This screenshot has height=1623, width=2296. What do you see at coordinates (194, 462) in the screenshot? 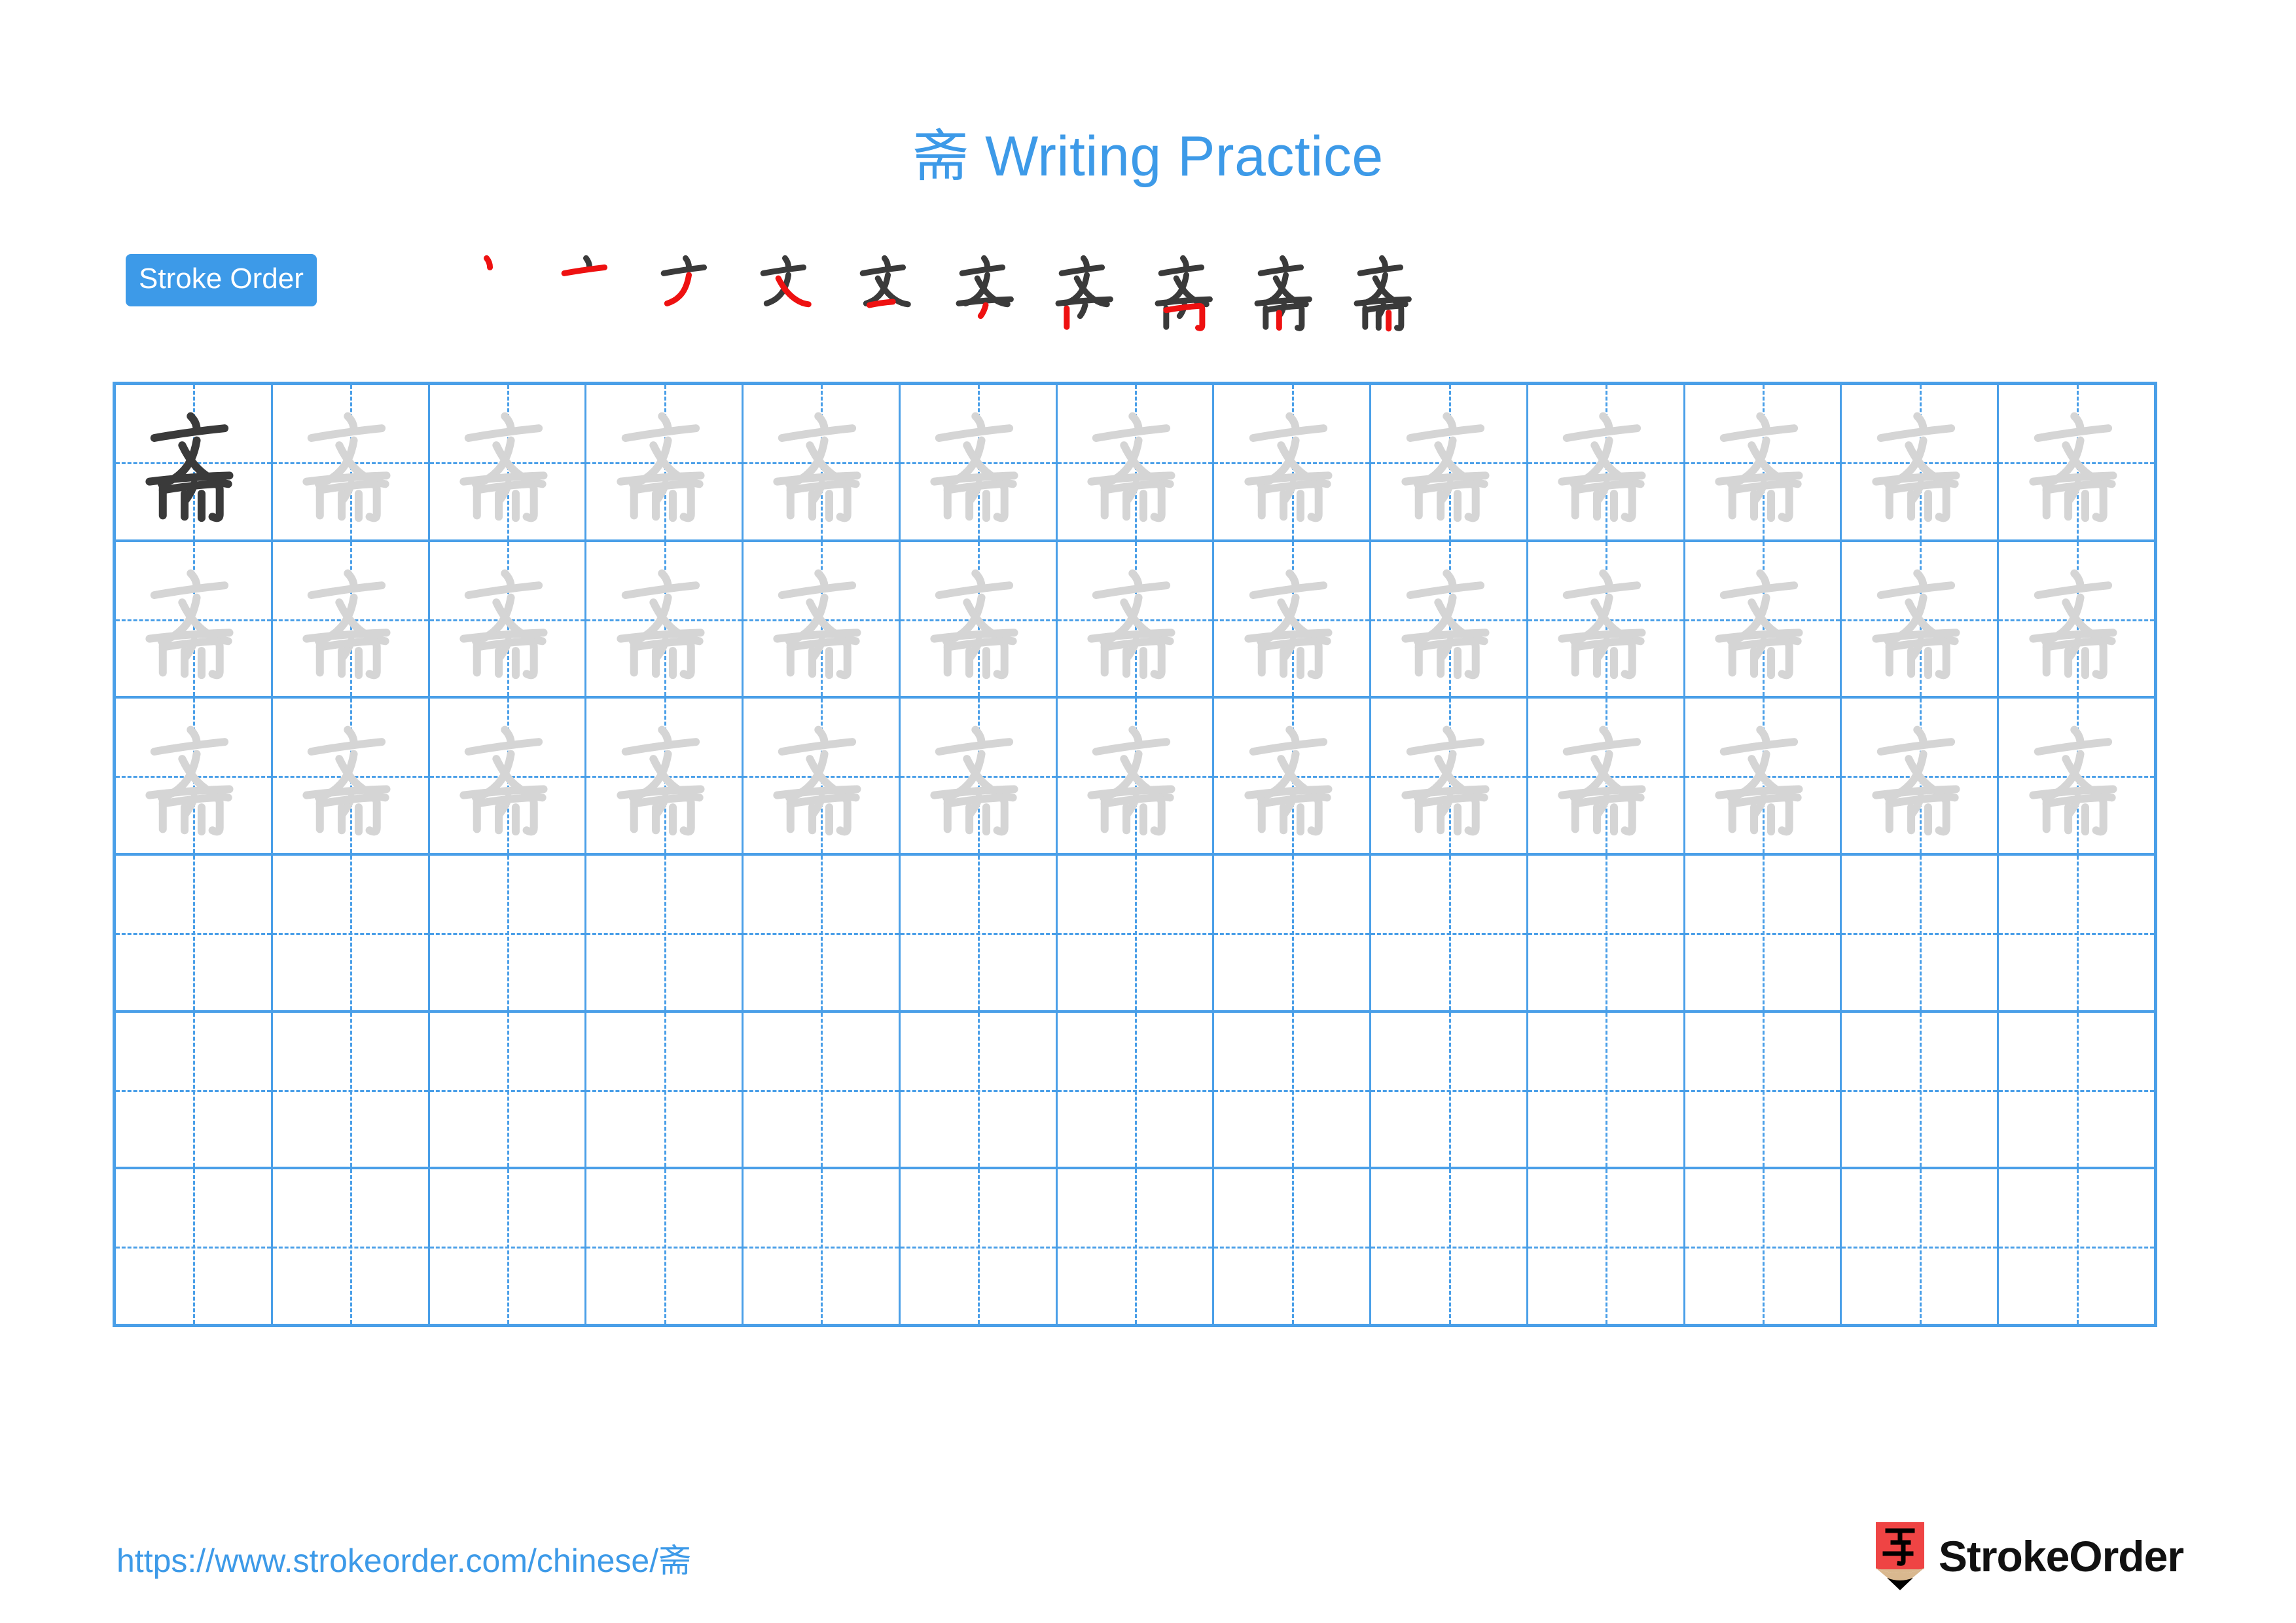
I see `grid-cell-example` at bounding box center [194, 462].